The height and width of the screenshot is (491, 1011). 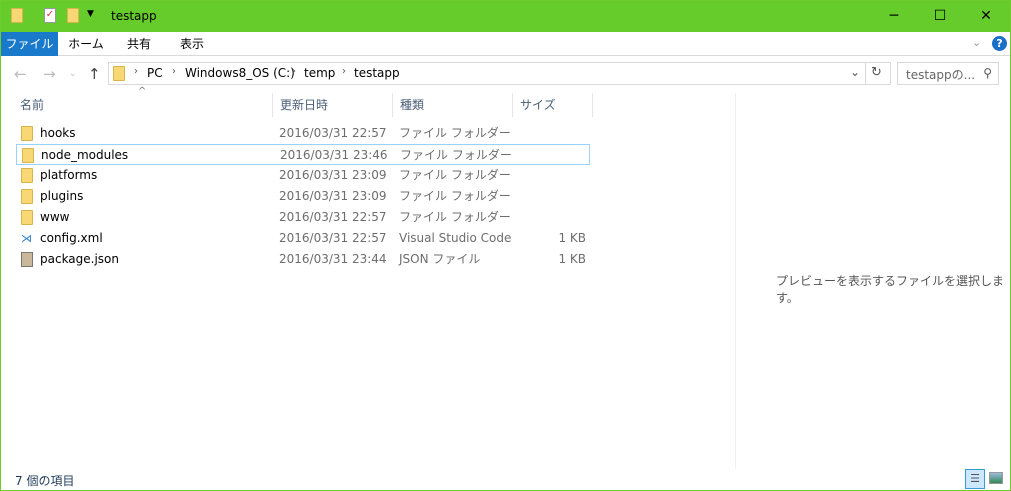 I want to click on window-title: testapp, so click(x=134, y=16).